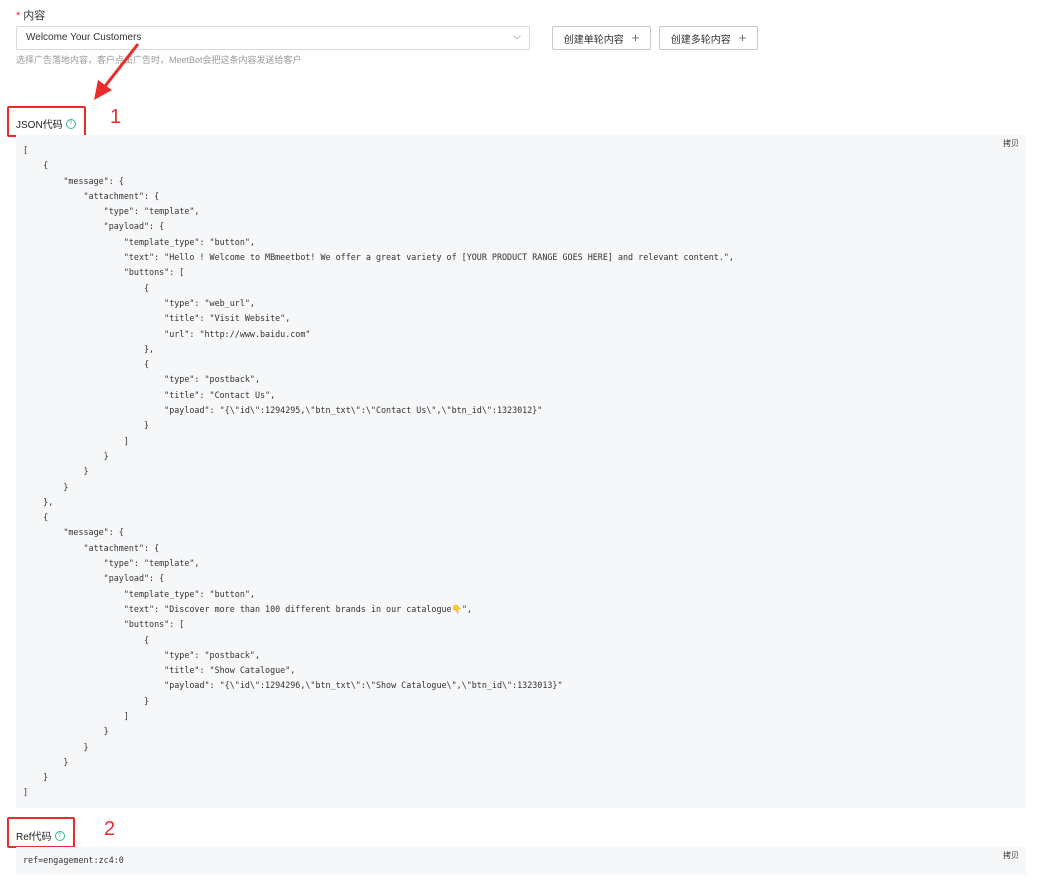 This screenshot has height=891, width=1052. I want to click on annotation-number-2: 2, so click(110, 829).